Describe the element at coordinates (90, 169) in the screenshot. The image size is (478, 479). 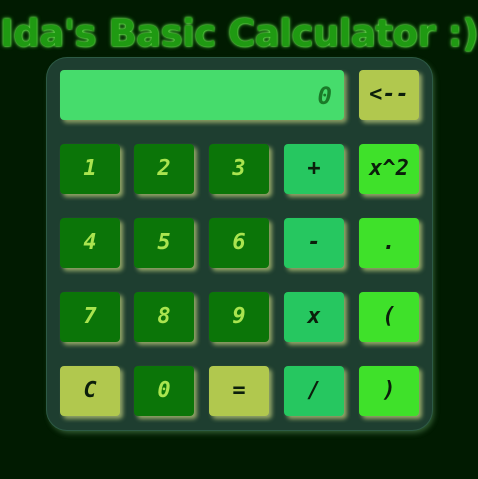
I see `digit-1-button: 1` at that location.